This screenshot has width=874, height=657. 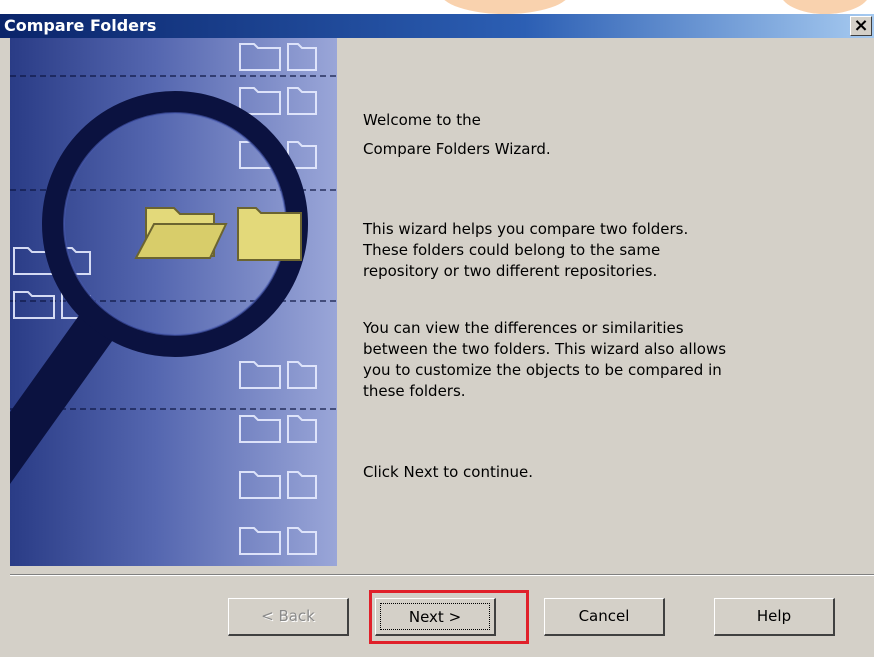 What do you see at coordinates (414, 391) in the screenshot?
I see `description-line: these folders.` at bounding box center [414, 391].